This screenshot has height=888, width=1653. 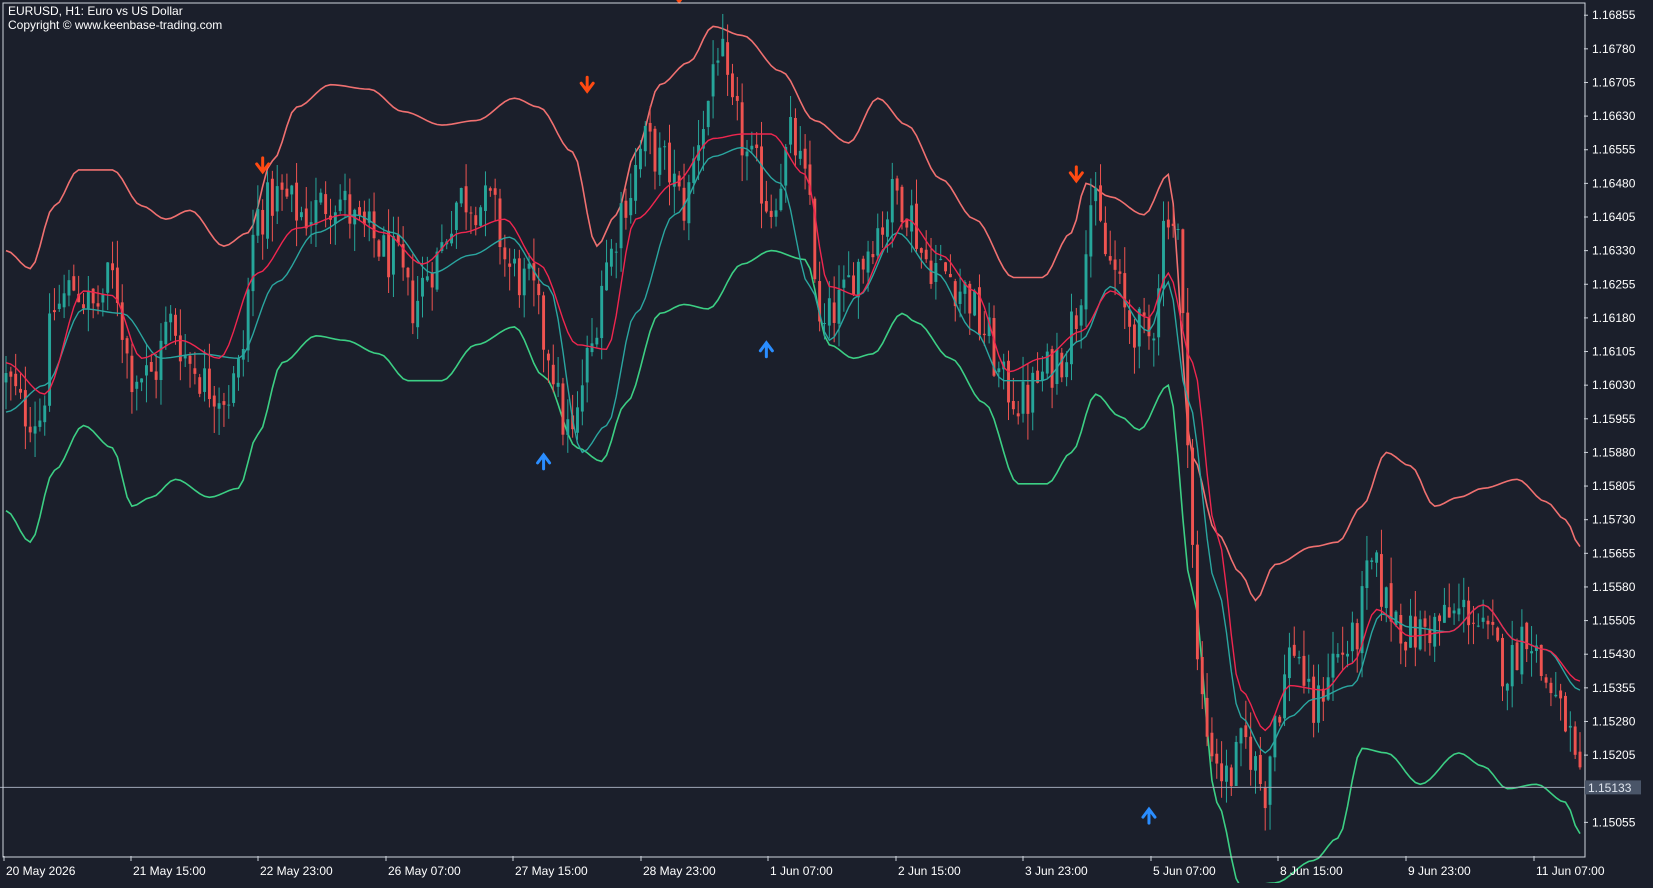 What do you see at coordinates (1439, 871) in the screenshot?
I see `x-tick-label: 9 Jun 23:00` at bounding box center [1439, 871].